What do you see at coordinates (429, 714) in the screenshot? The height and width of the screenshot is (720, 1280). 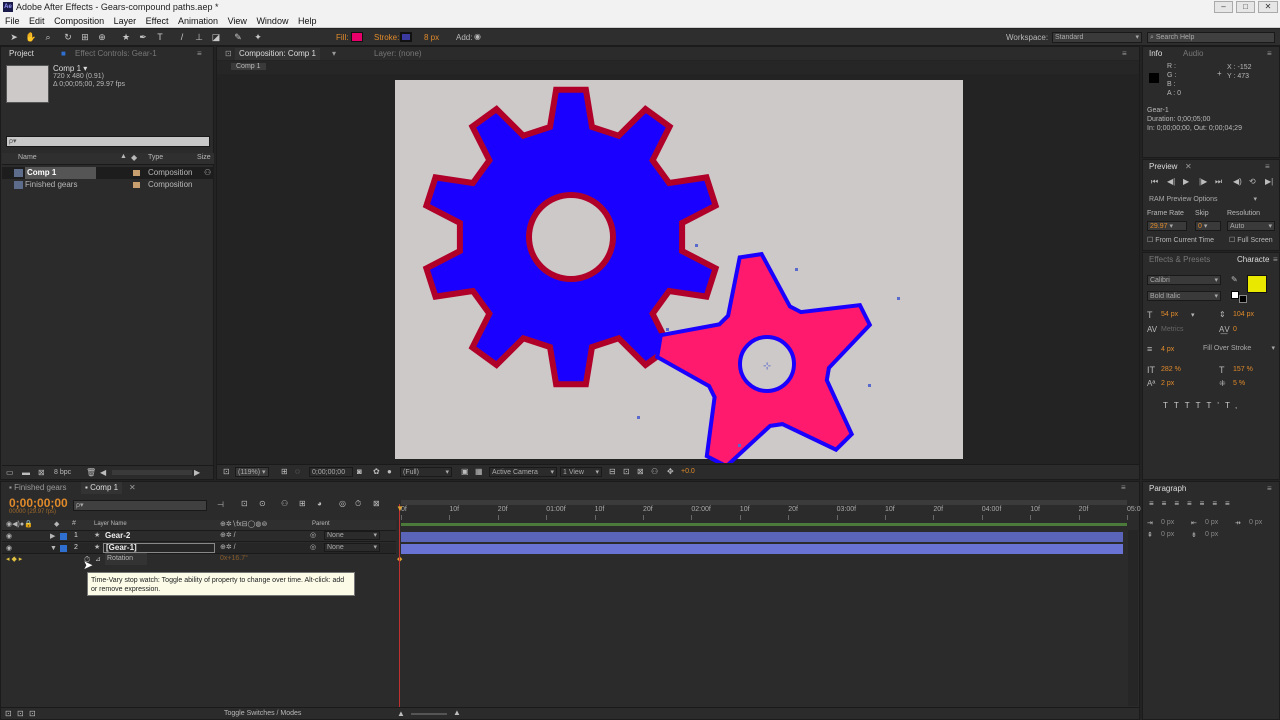 I see `zoom-slider` at bounding box center [429, 714].